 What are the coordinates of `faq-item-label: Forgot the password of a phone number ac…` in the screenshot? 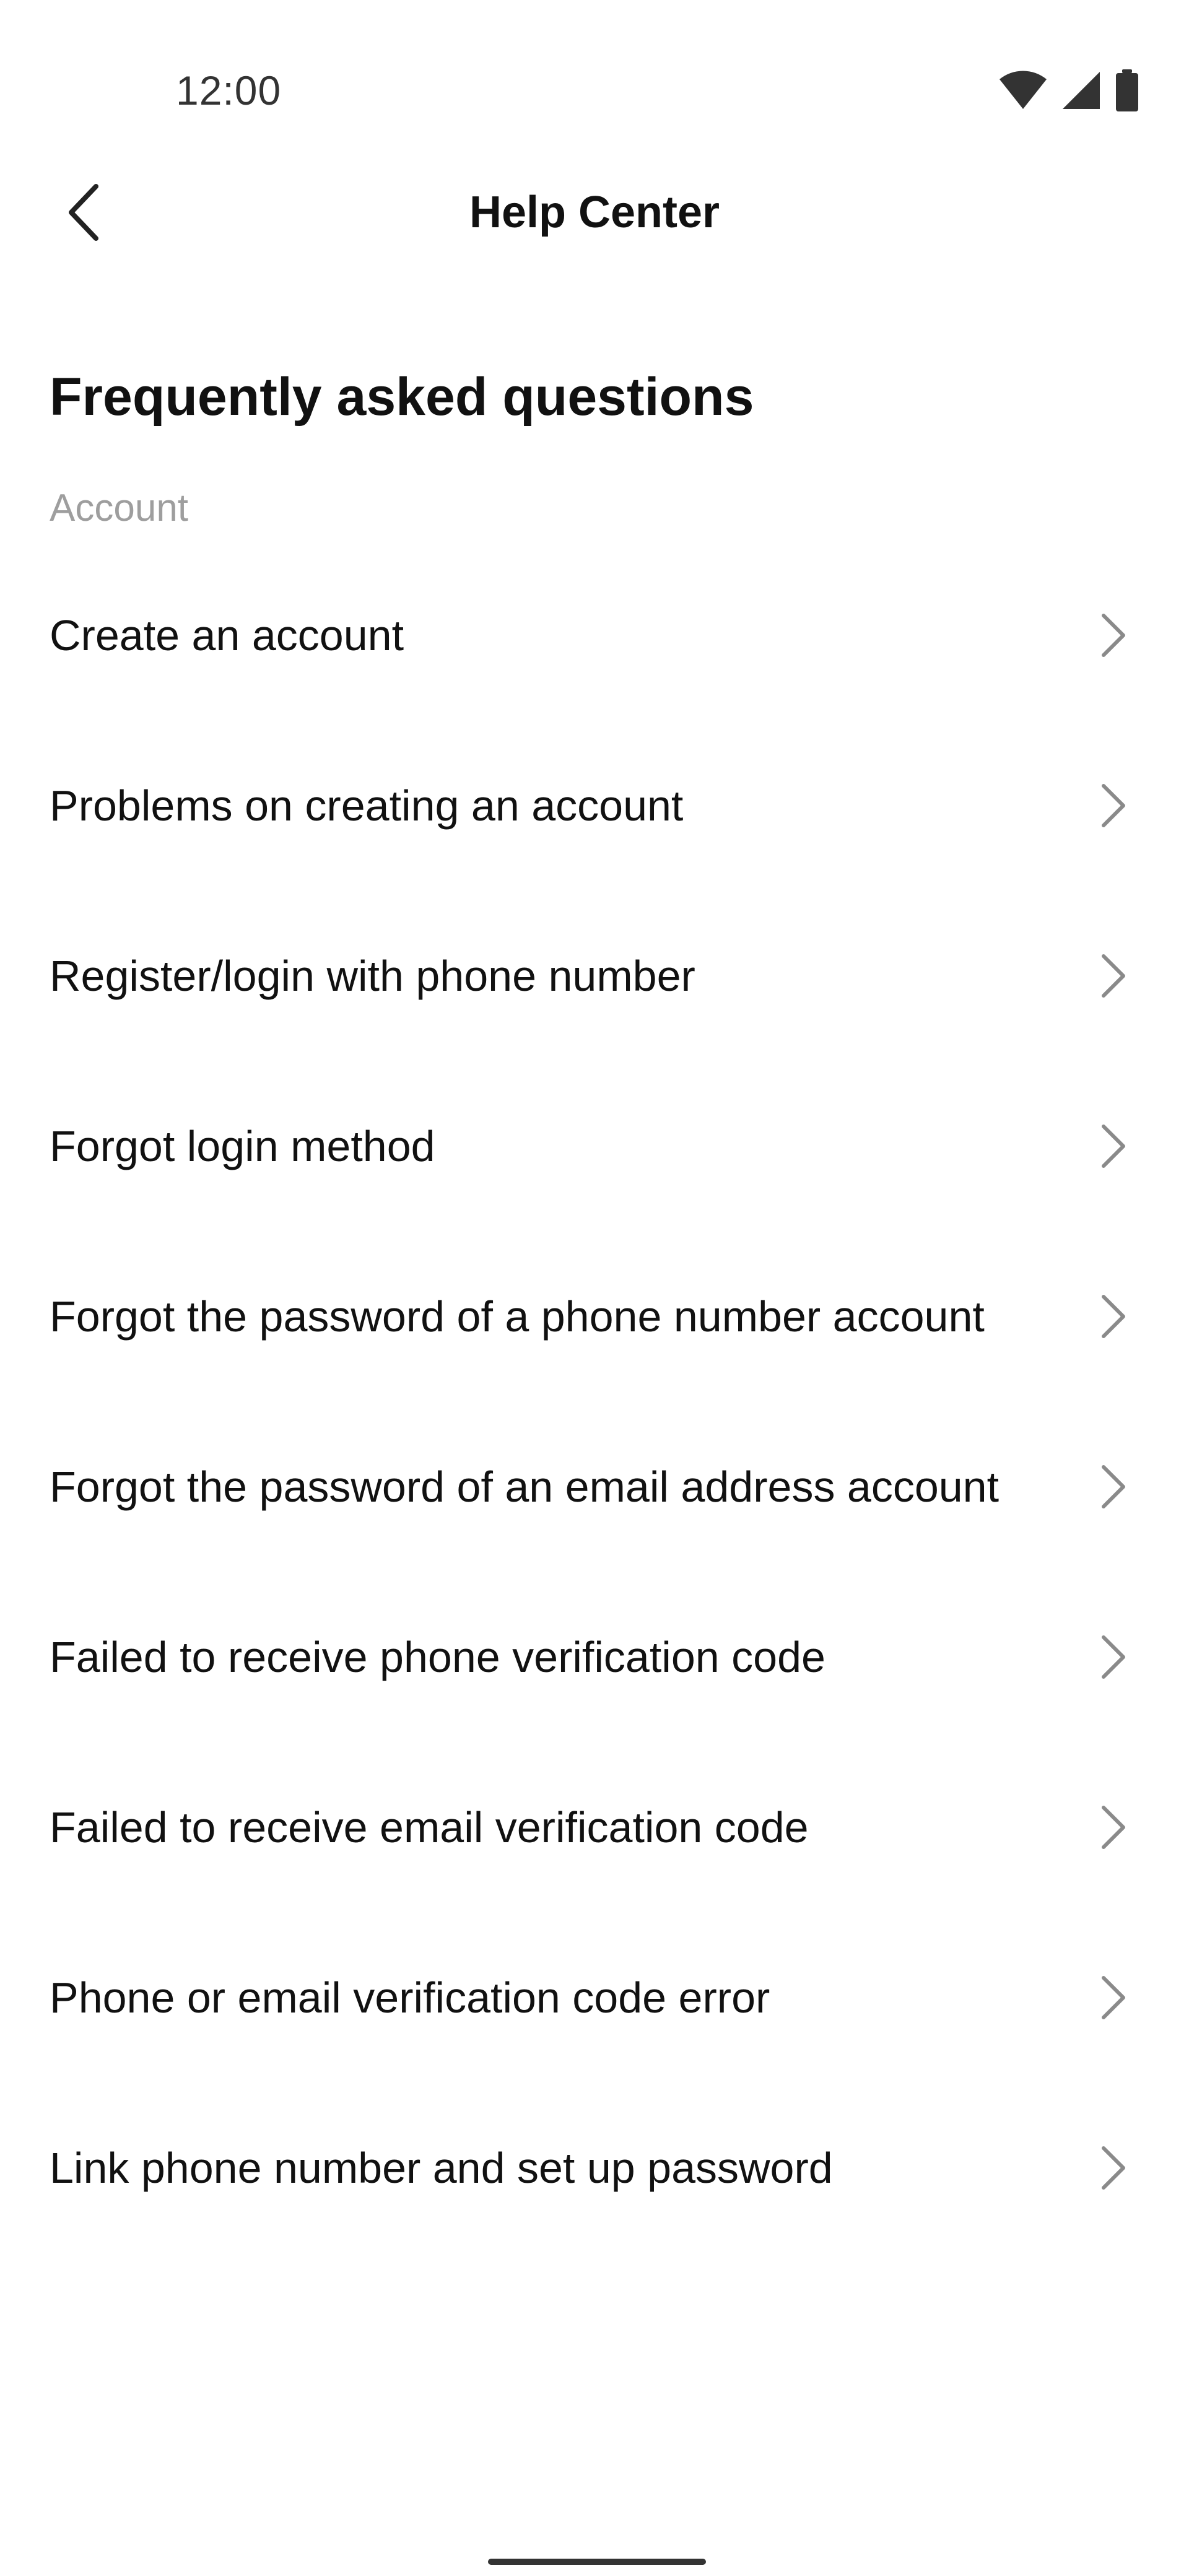 It's located at (517, 1316).